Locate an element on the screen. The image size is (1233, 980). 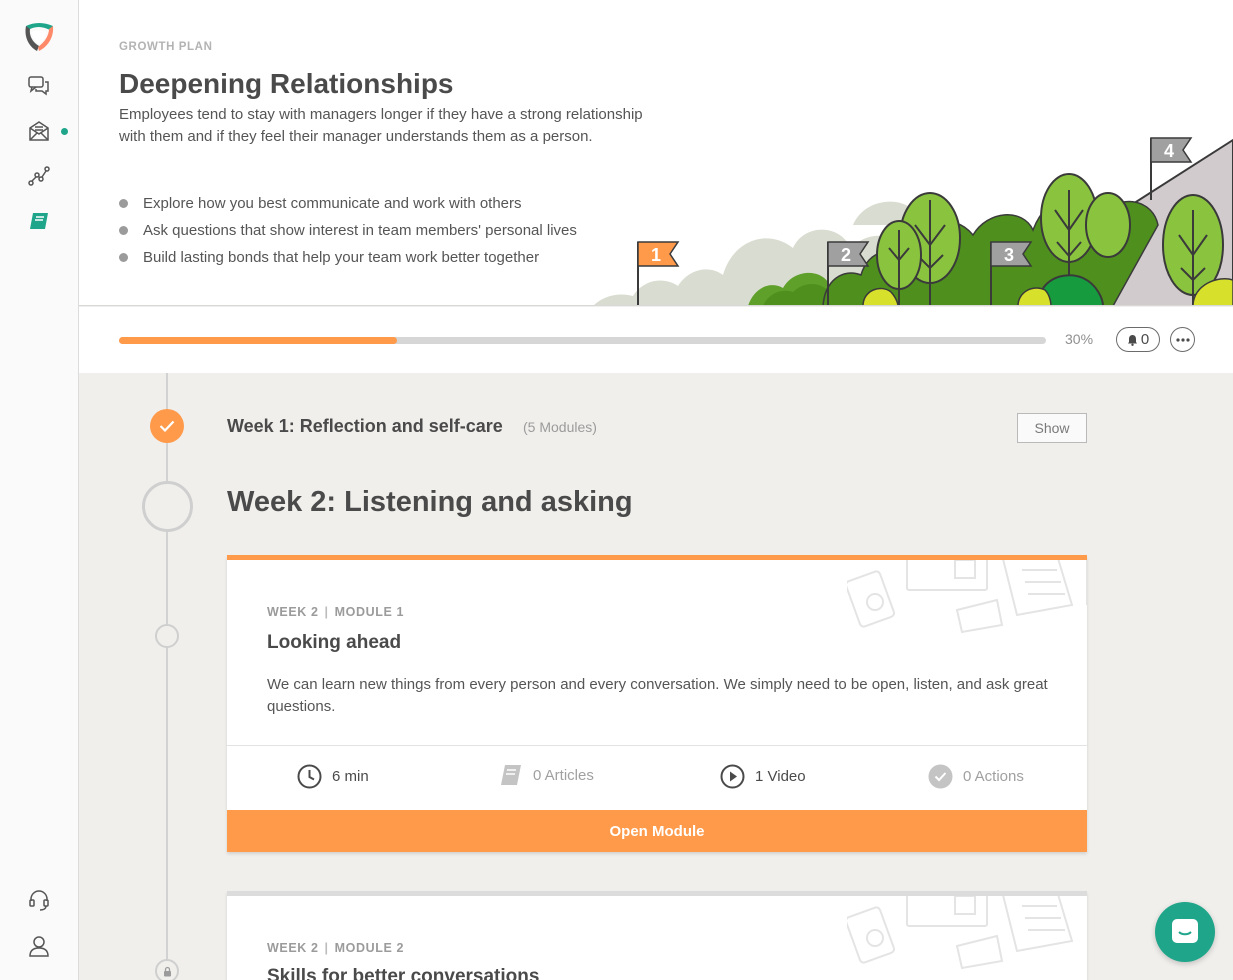
flag-3-label: 3 is located at coordinates (1009, 255).